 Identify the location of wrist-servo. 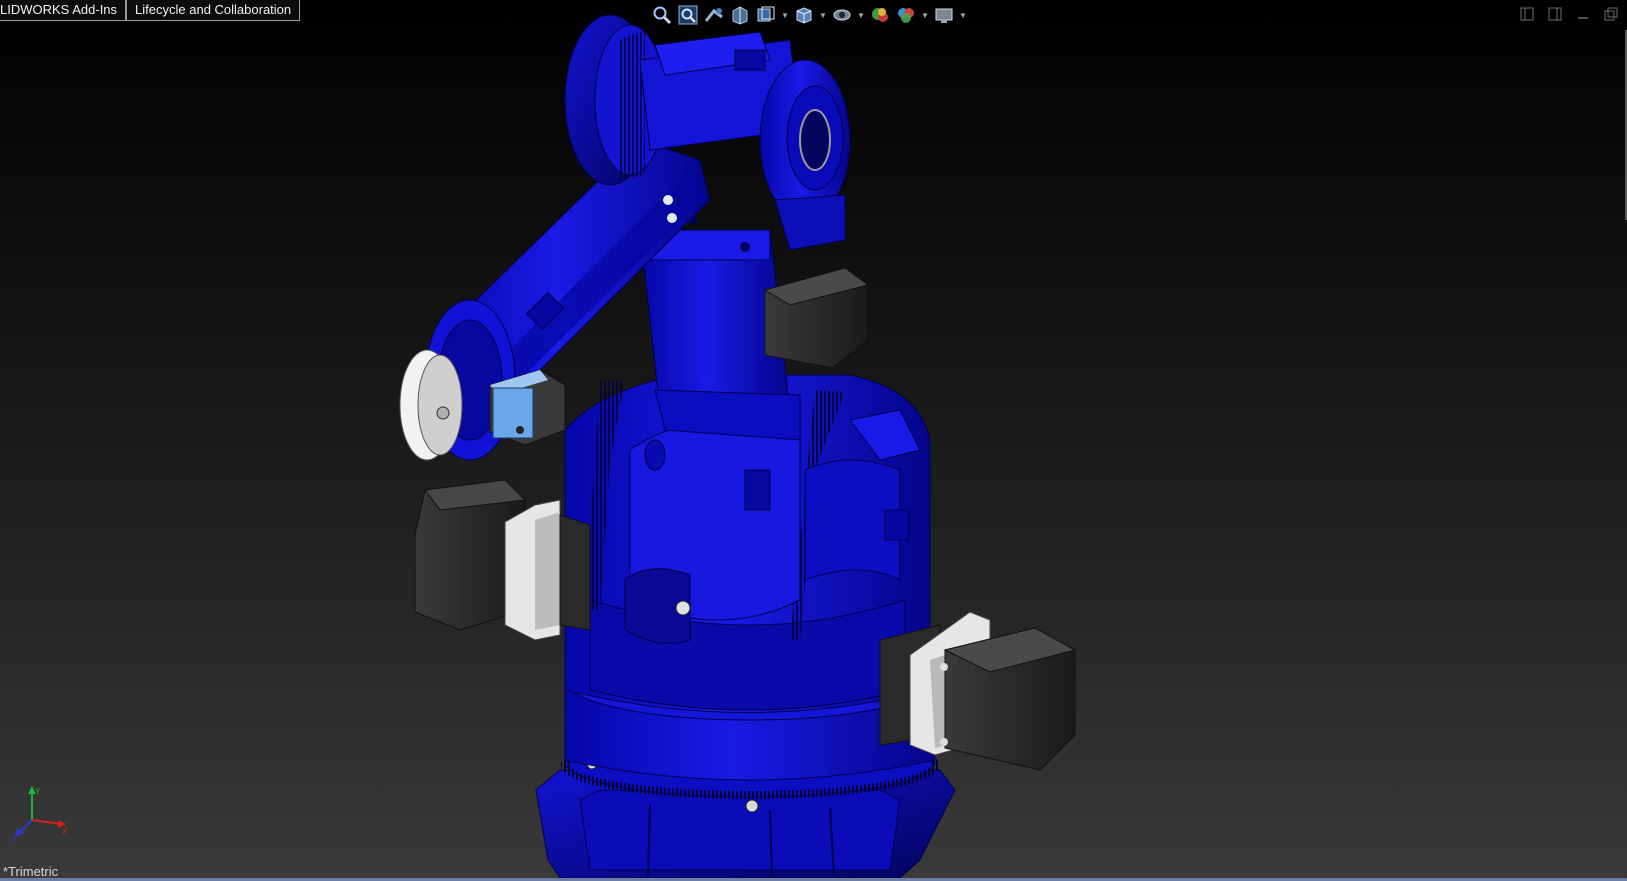
(527, 407).